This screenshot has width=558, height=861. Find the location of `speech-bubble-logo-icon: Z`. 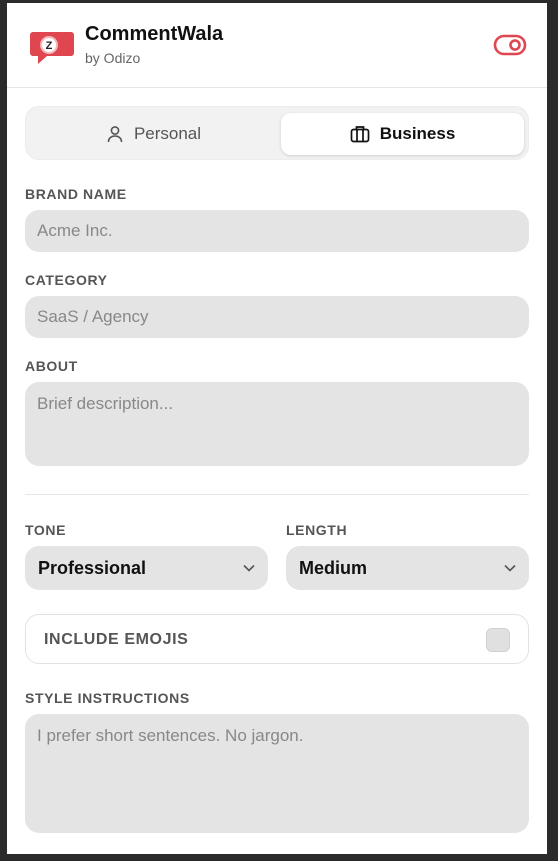

speech-bubble-logo-icon: Z is located at coordinates (52, 48).